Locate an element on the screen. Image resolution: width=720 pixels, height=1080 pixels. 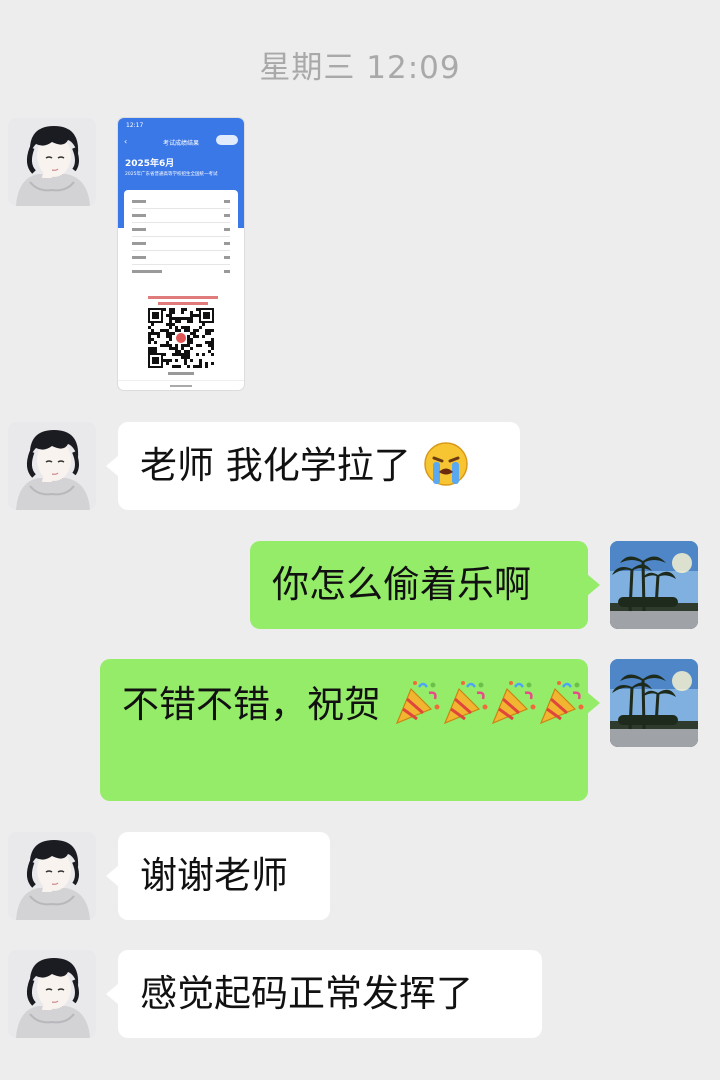
message-text: 感觉起码正常发挥了 is located at coordinates (306, 993).